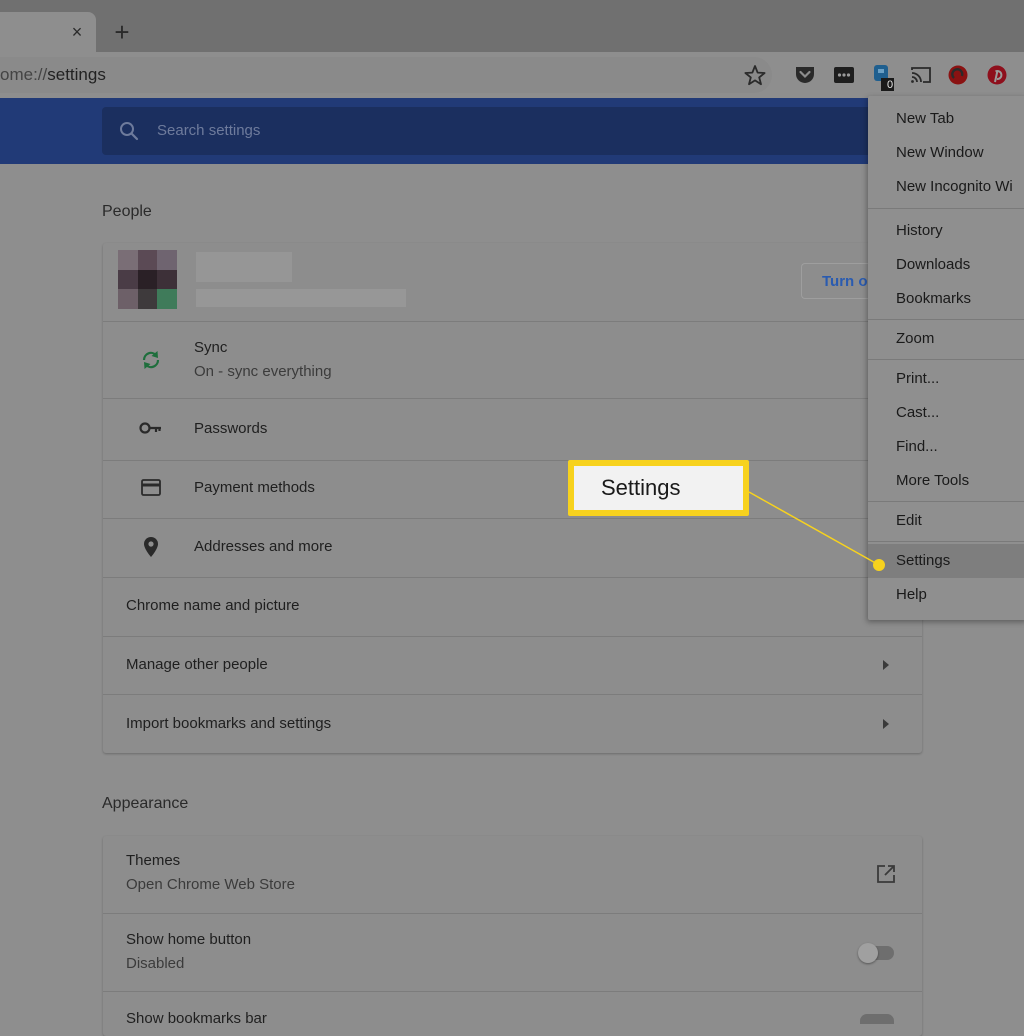 The height and width of the screenshot is (1036, 1024). I want to click on pinterest-icon, so click(997, 75).